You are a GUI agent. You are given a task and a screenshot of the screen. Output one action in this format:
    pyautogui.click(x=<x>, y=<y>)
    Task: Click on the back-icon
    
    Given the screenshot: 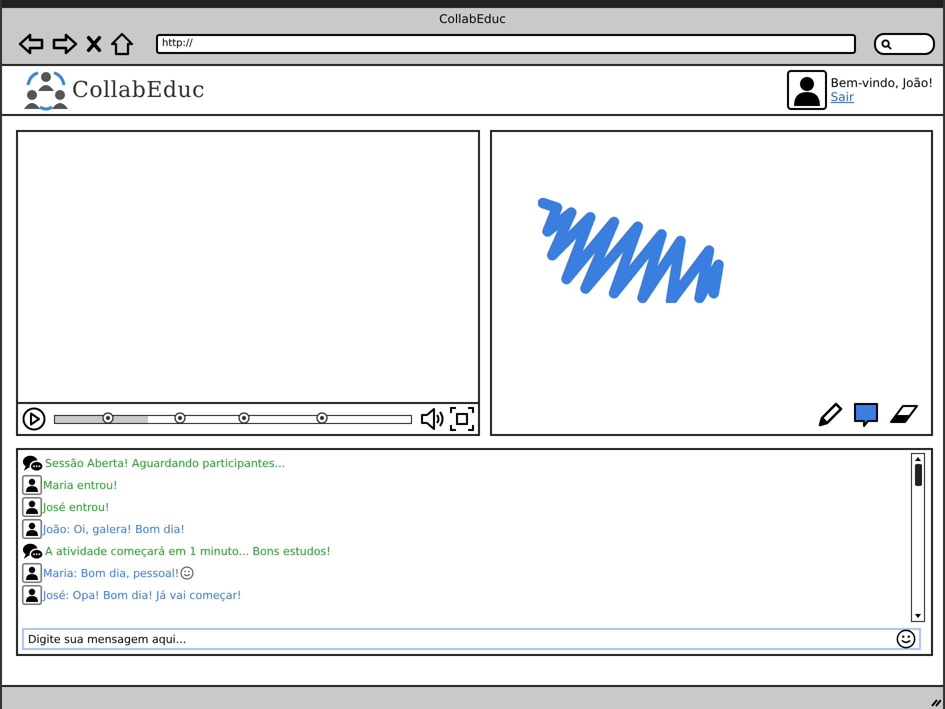 What is the action you would take?
    pyautogui.click(x=31, y=44)
    